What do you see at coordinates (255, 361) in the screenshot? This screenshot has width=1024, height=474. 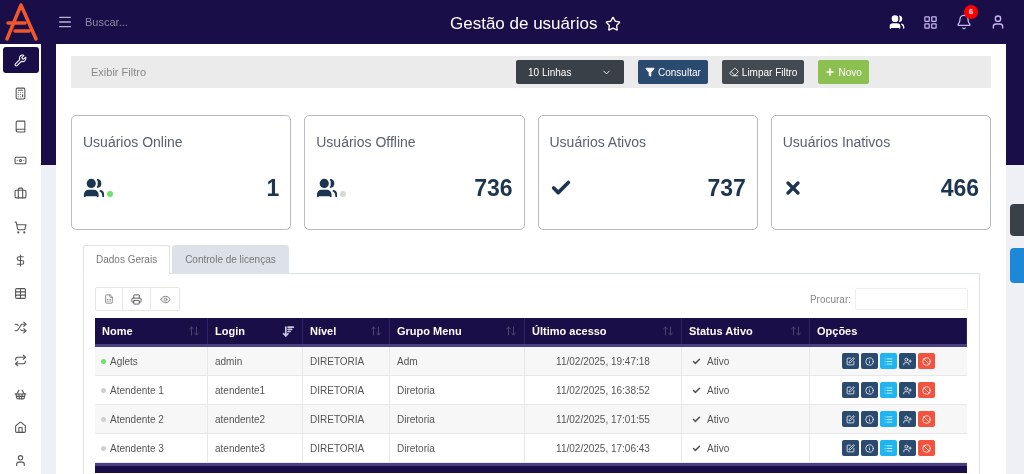 I see `table-cell: admin` at bounding box center [255, 361].